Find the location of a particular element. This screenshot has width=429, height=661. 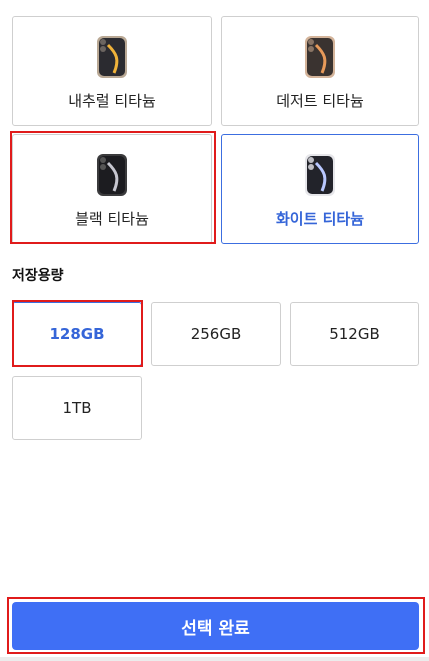

color-option-label: 데저트 티타늄 is located at coordinates (320, 101).